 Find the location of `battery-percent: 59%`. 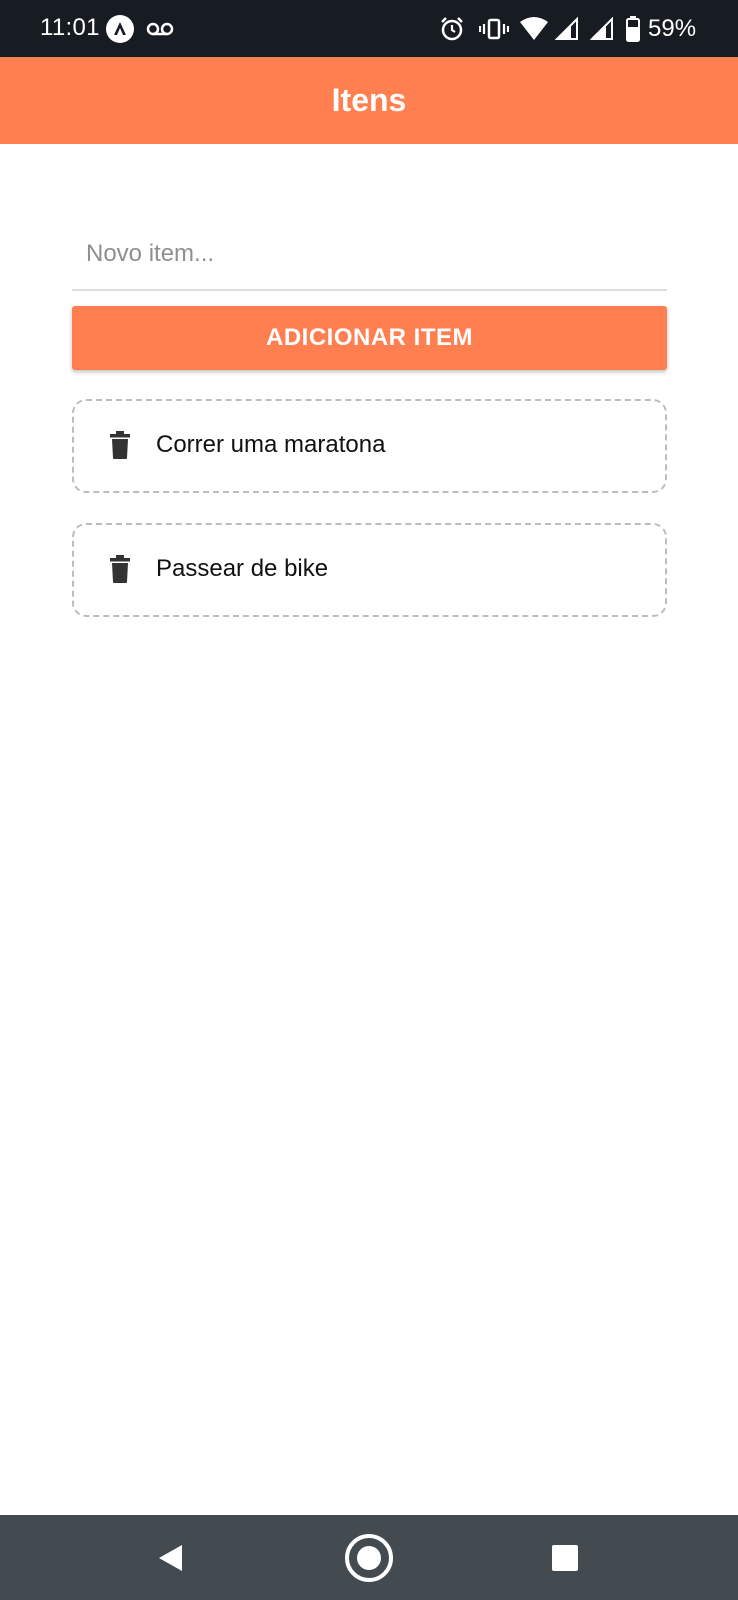

battery-percent: 59% is located at coordinates (672, 28).